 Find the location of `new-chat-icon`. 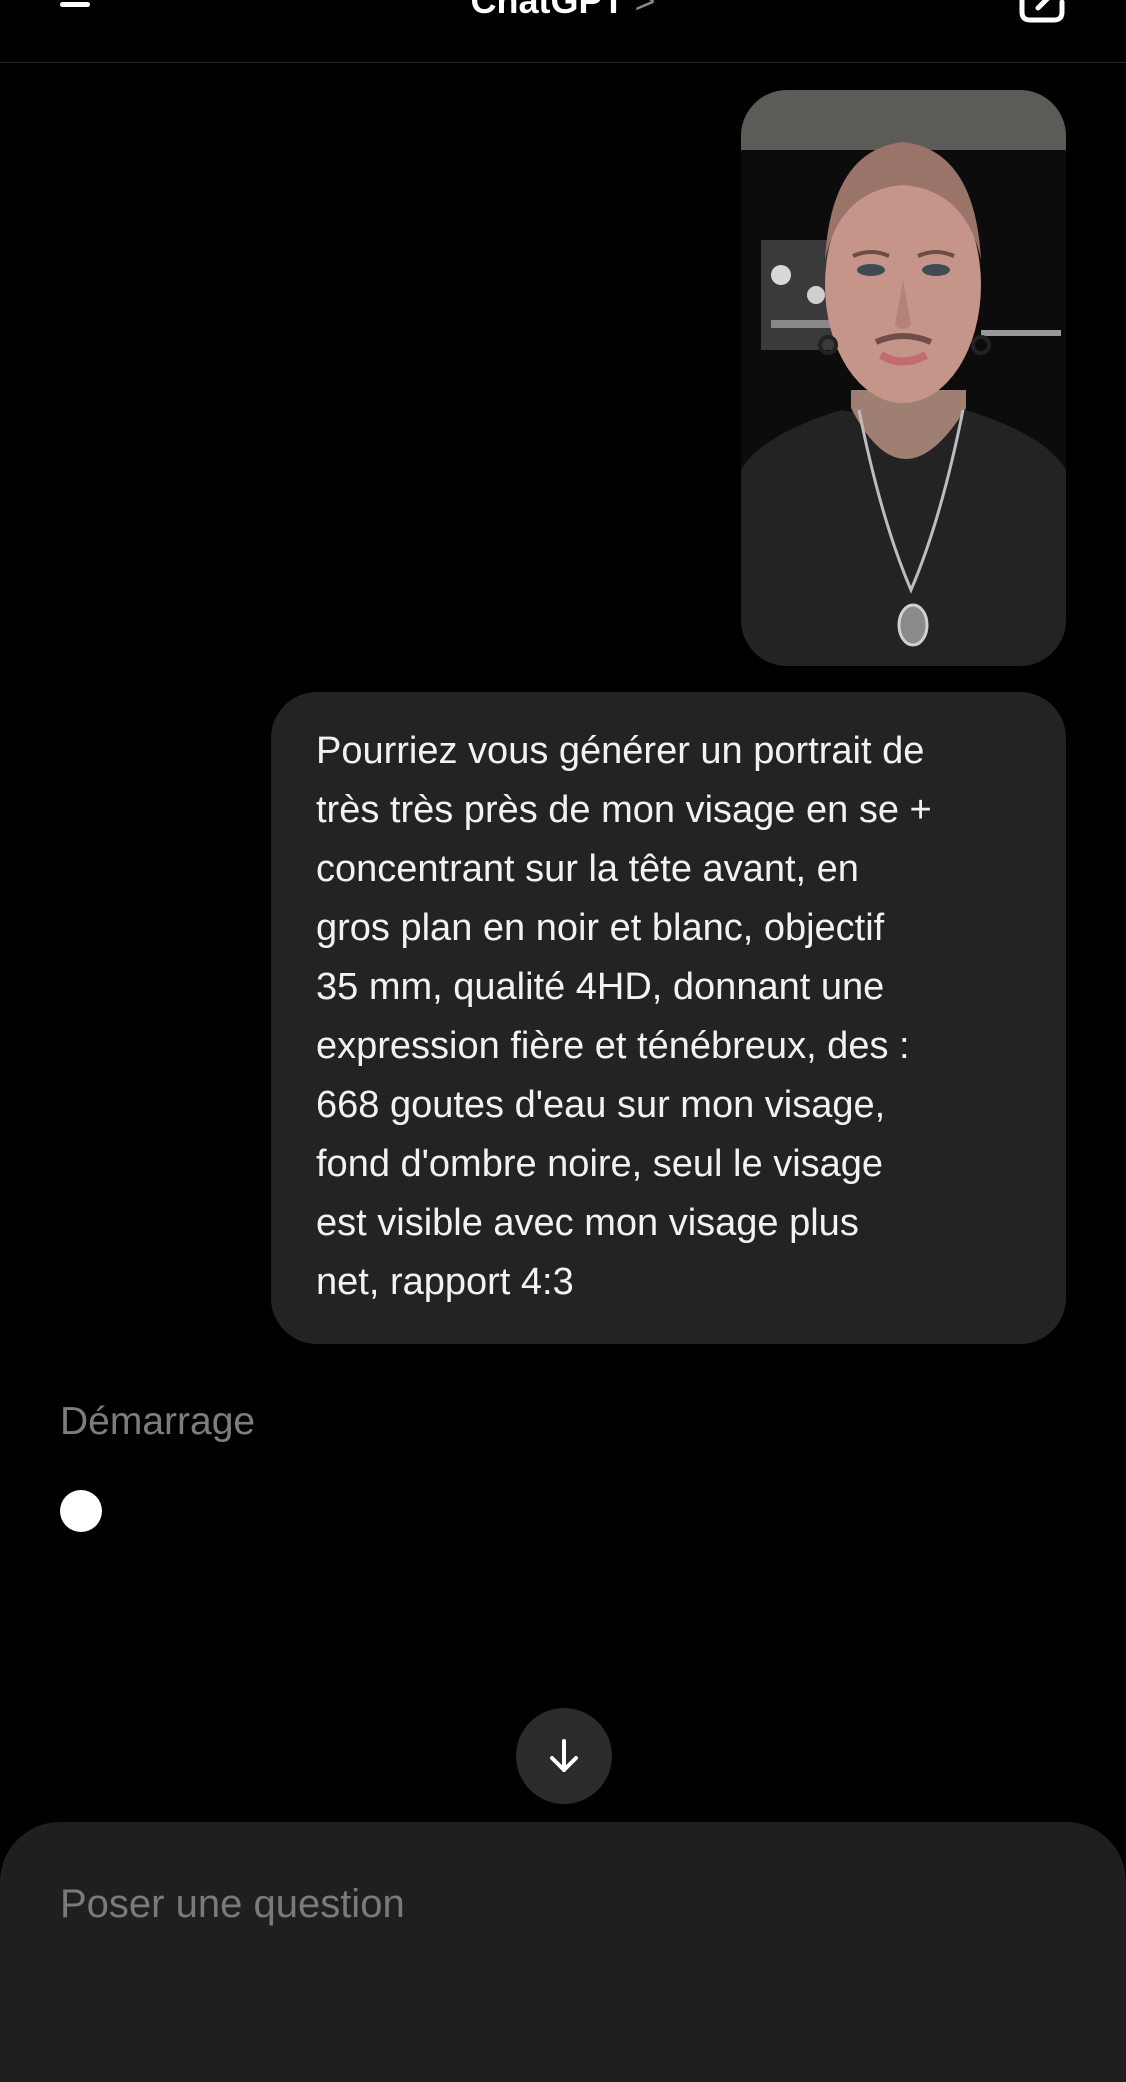

new-chat-icon is located at coordinates (1043, 12).